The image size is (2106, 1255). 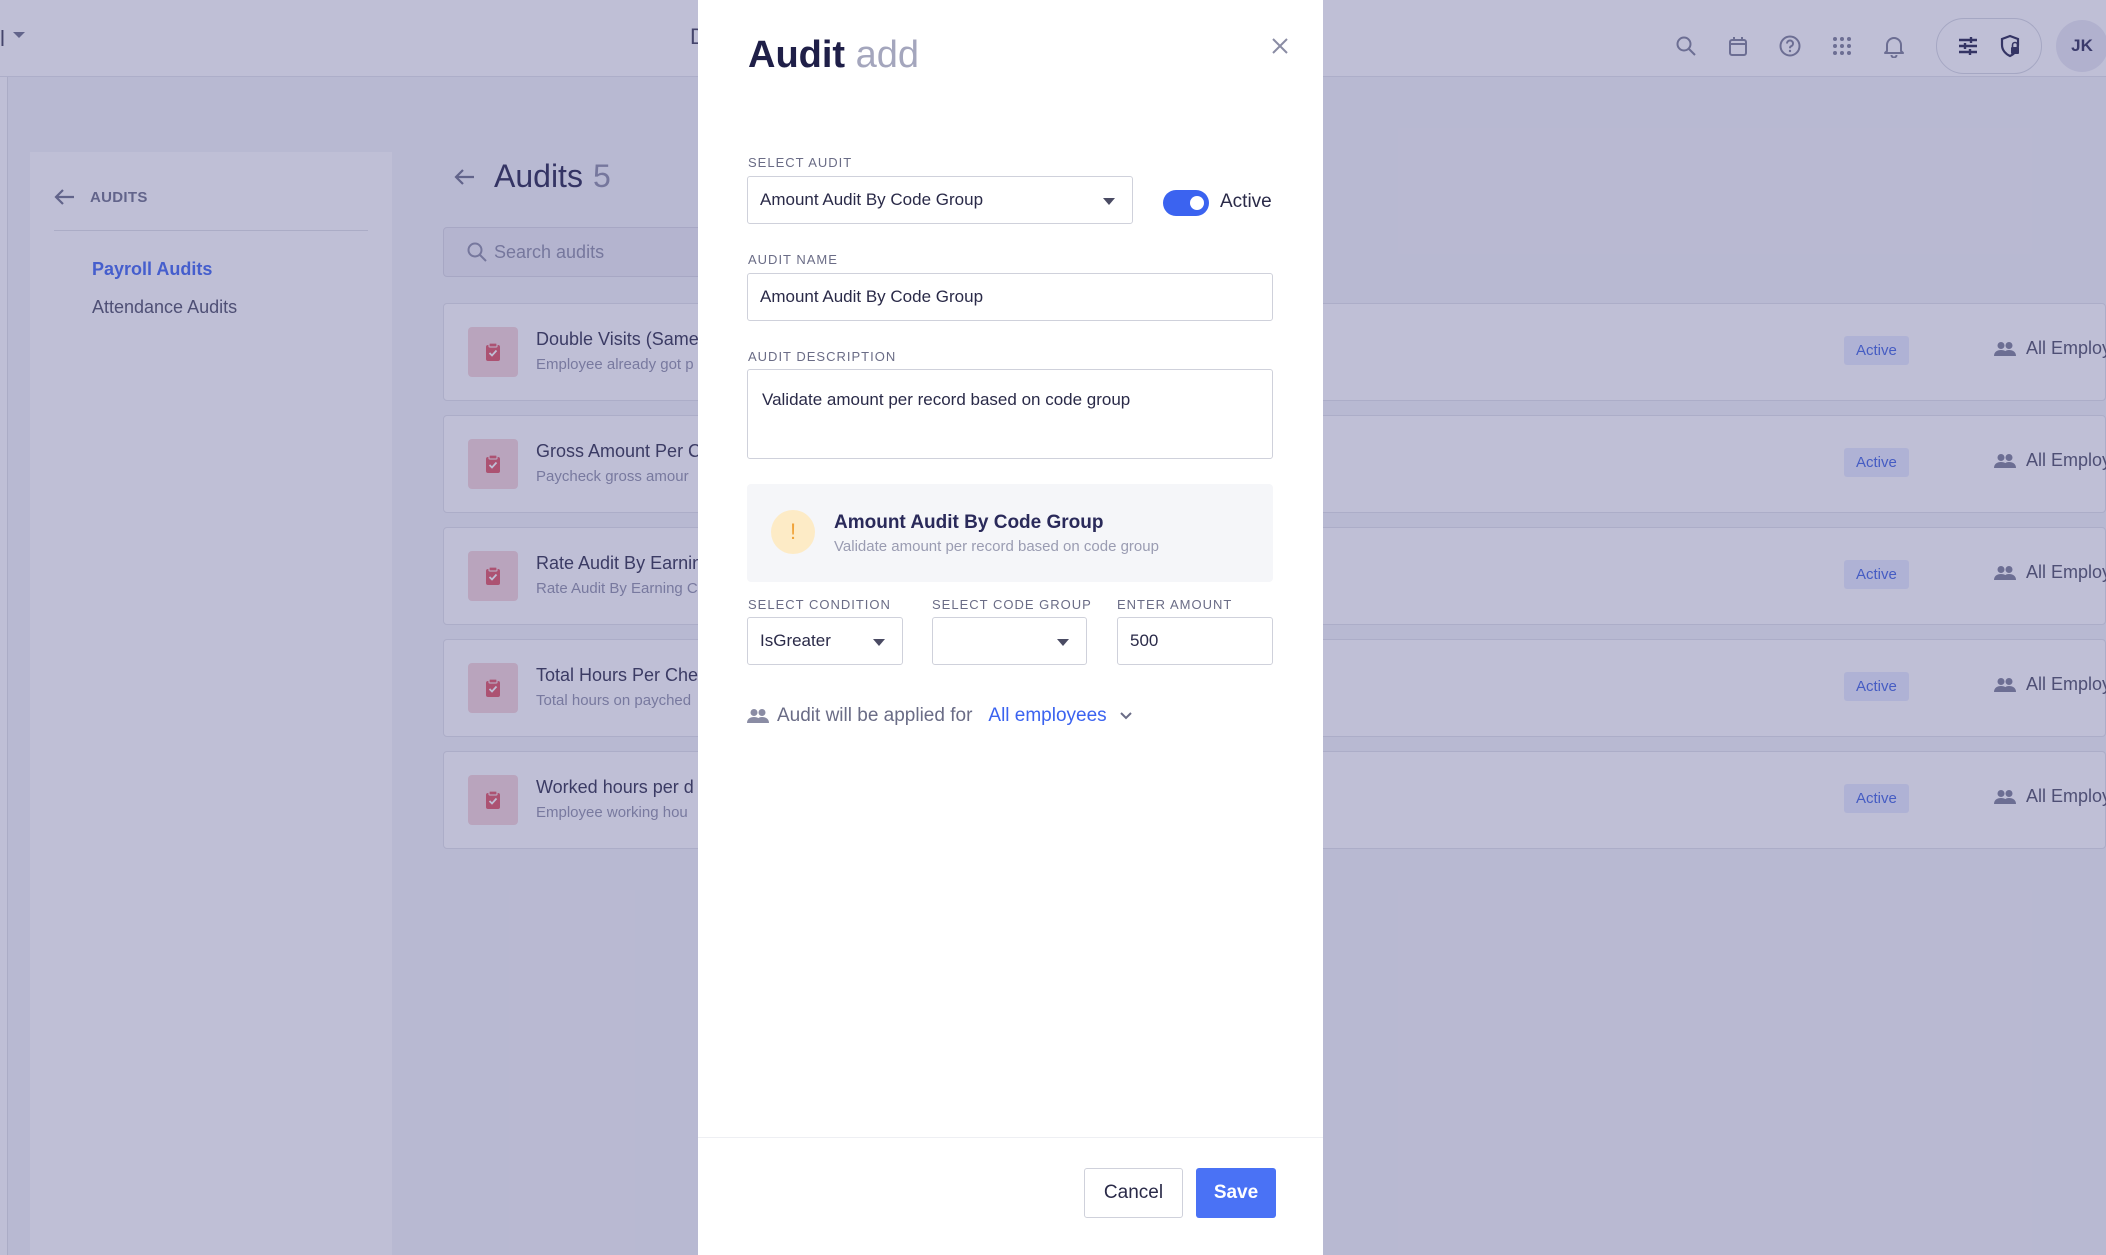 What do you see at coordinates (758, 716) in the screenshot?
I see `people-icon` at bounding box center [758, 716].